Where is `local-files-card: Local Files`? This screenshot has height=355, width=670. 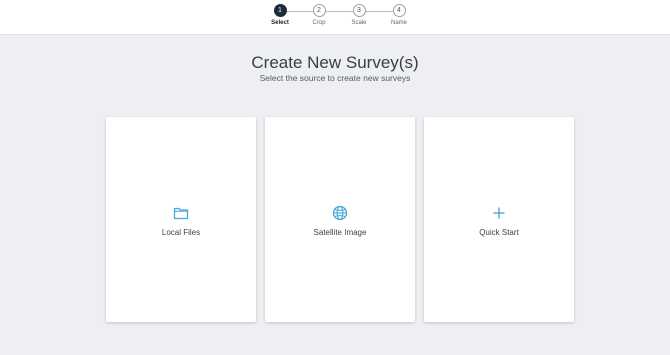 local-files-card: Local Files is located at coordinates (181, 219).